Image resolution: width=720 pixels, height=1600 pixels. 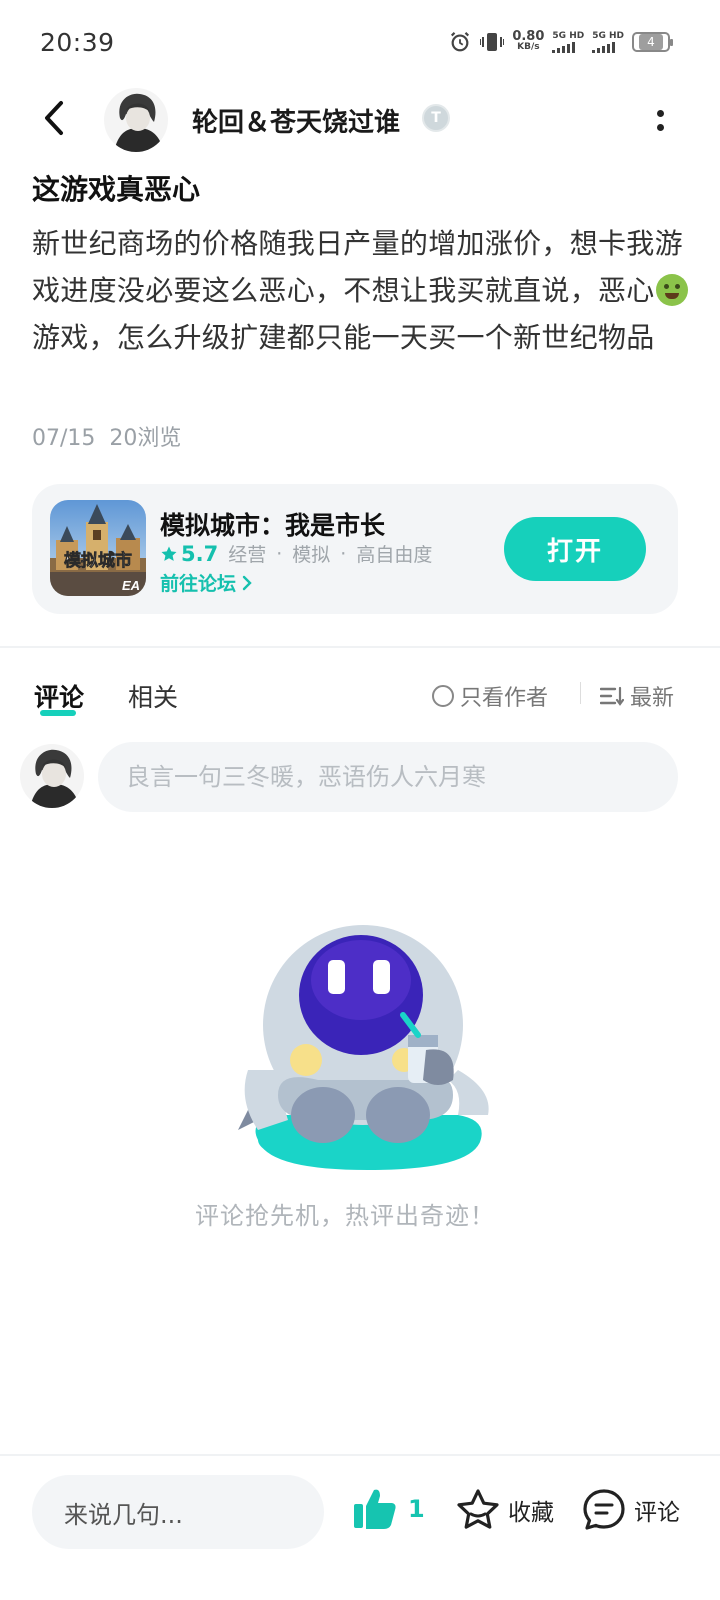 I want to click on game-tag: 高自由度, so click(x=394, y=555).